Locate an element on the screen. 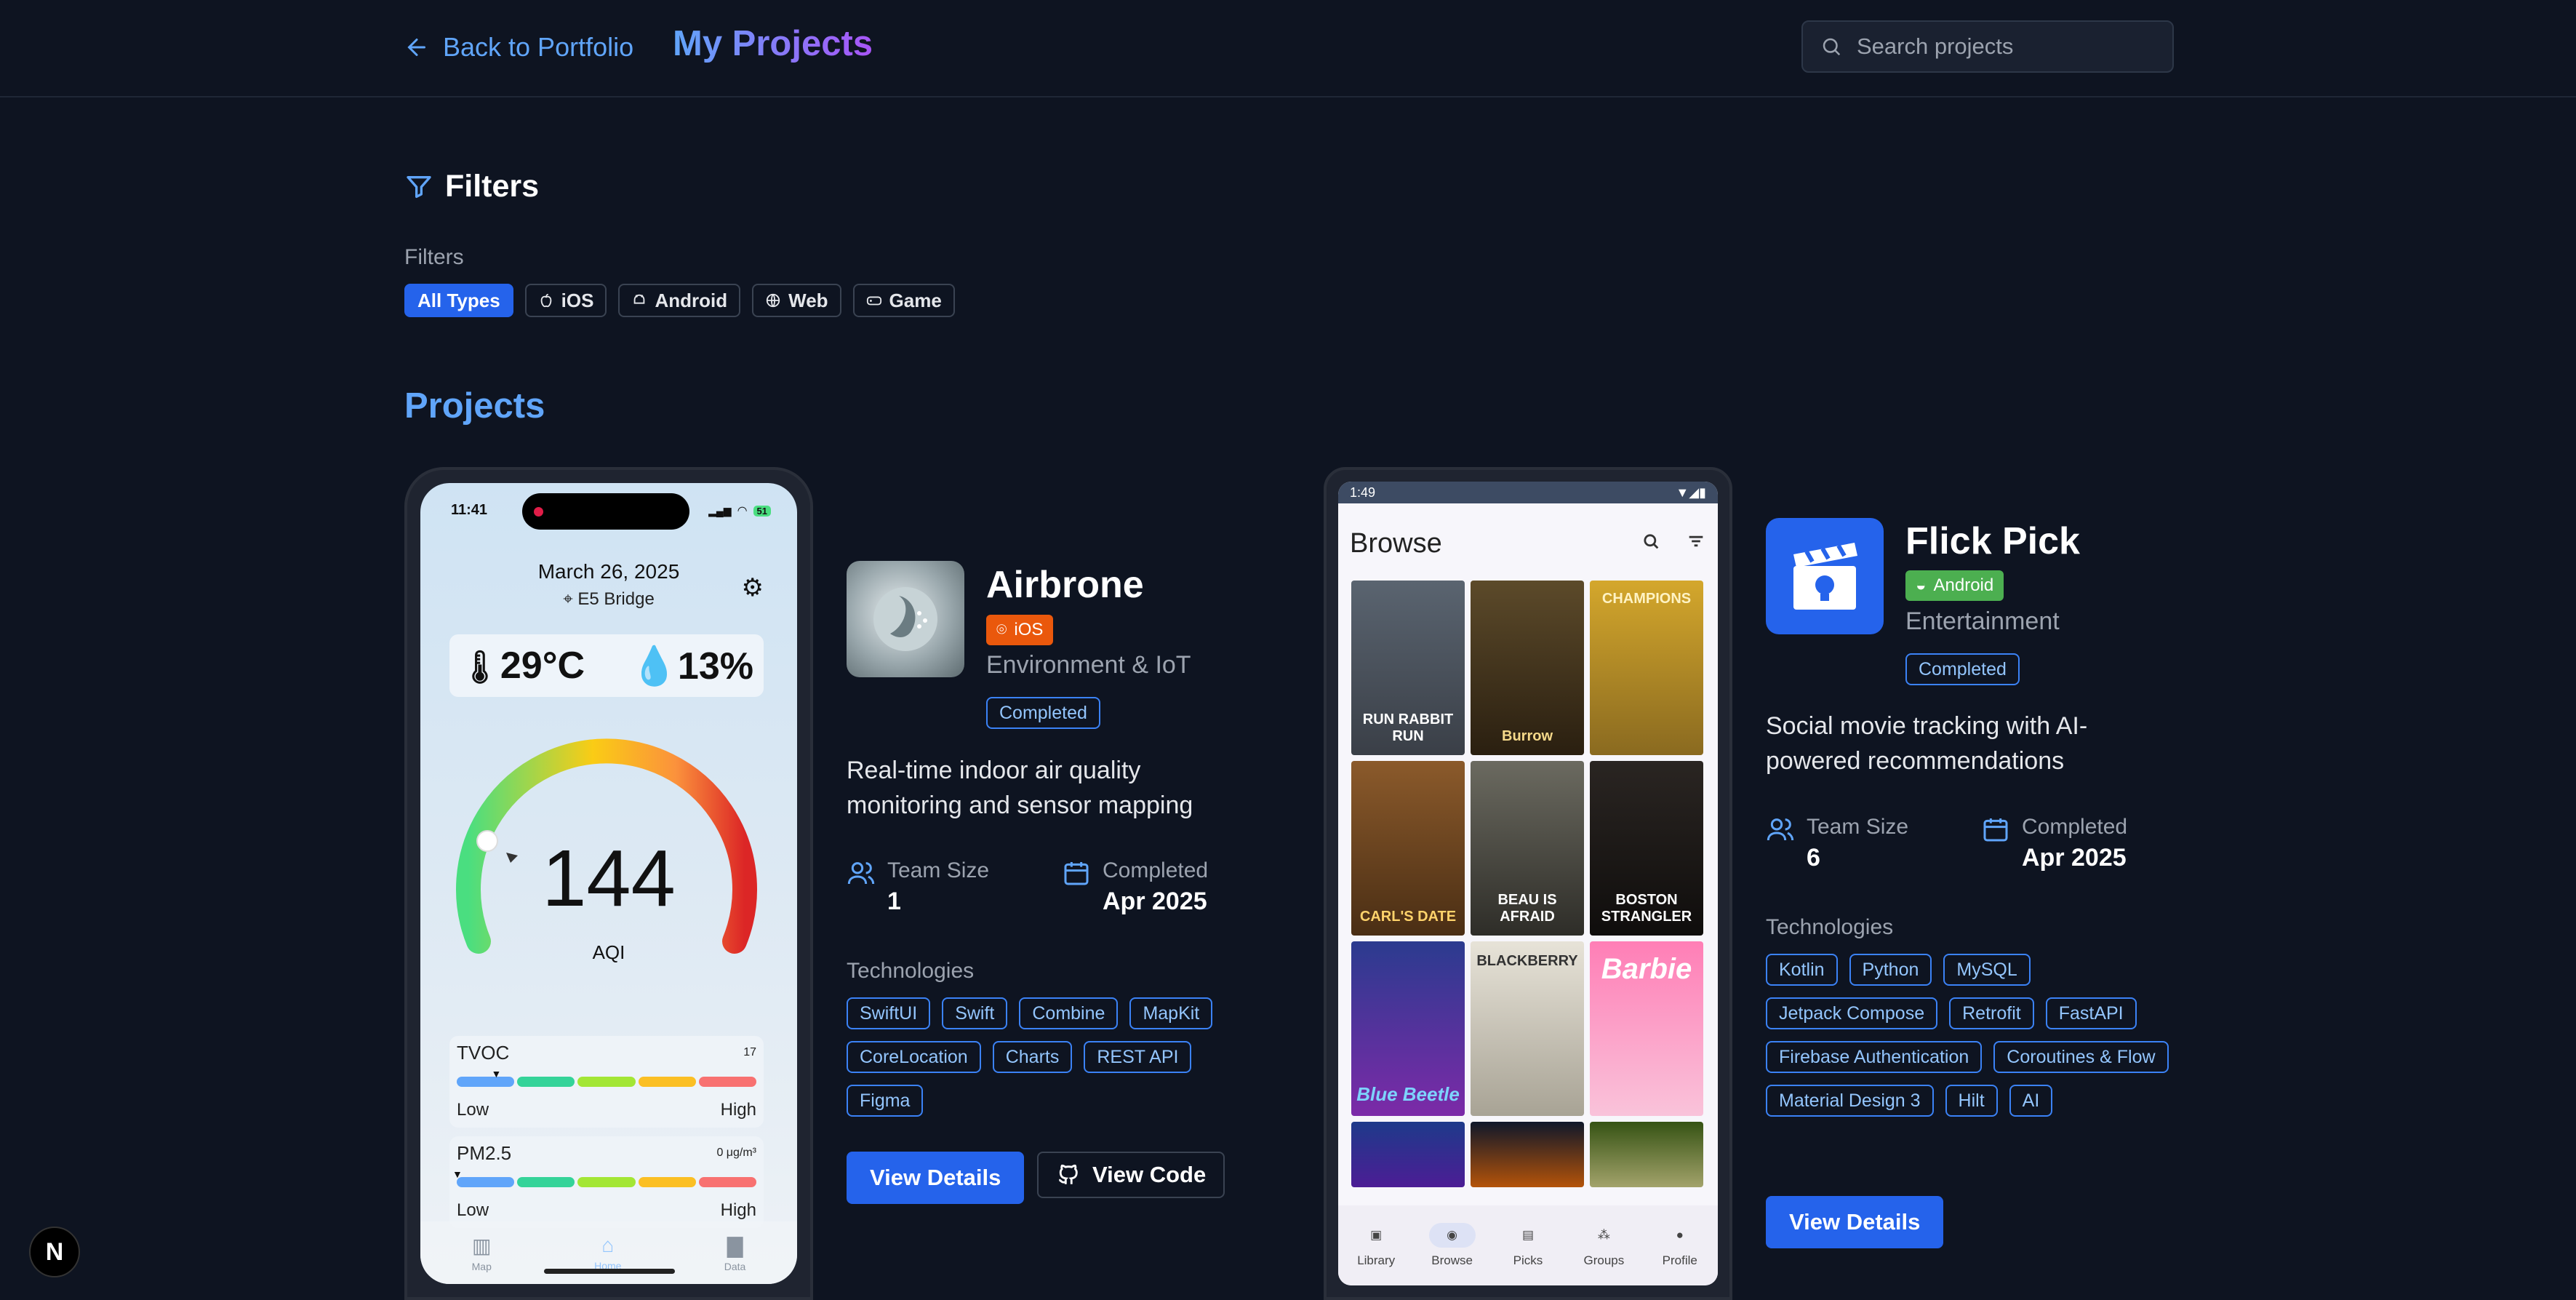  projects-heading: Projects is located at coordinates (474, 406).